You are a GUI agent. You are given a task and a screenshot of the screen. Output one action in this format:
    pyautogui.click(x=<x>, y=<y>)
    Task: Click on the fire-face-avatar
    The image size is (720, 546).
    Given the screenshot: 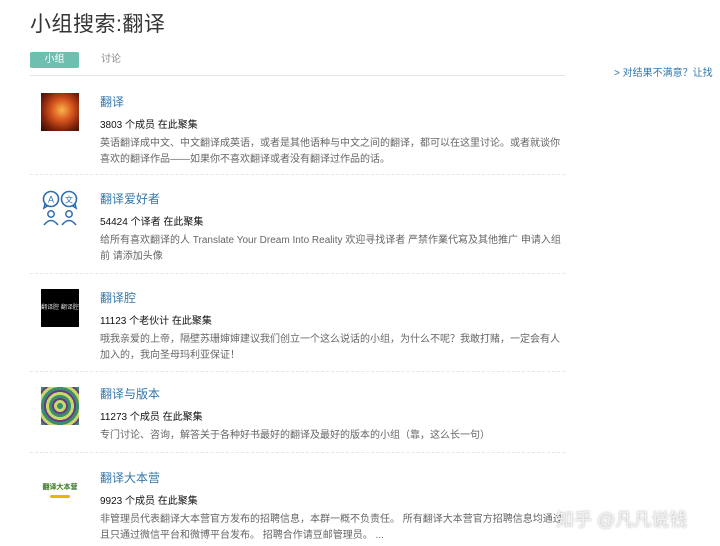 What is the action you would take?
    pyautogui.click(x=60, y=112)
    